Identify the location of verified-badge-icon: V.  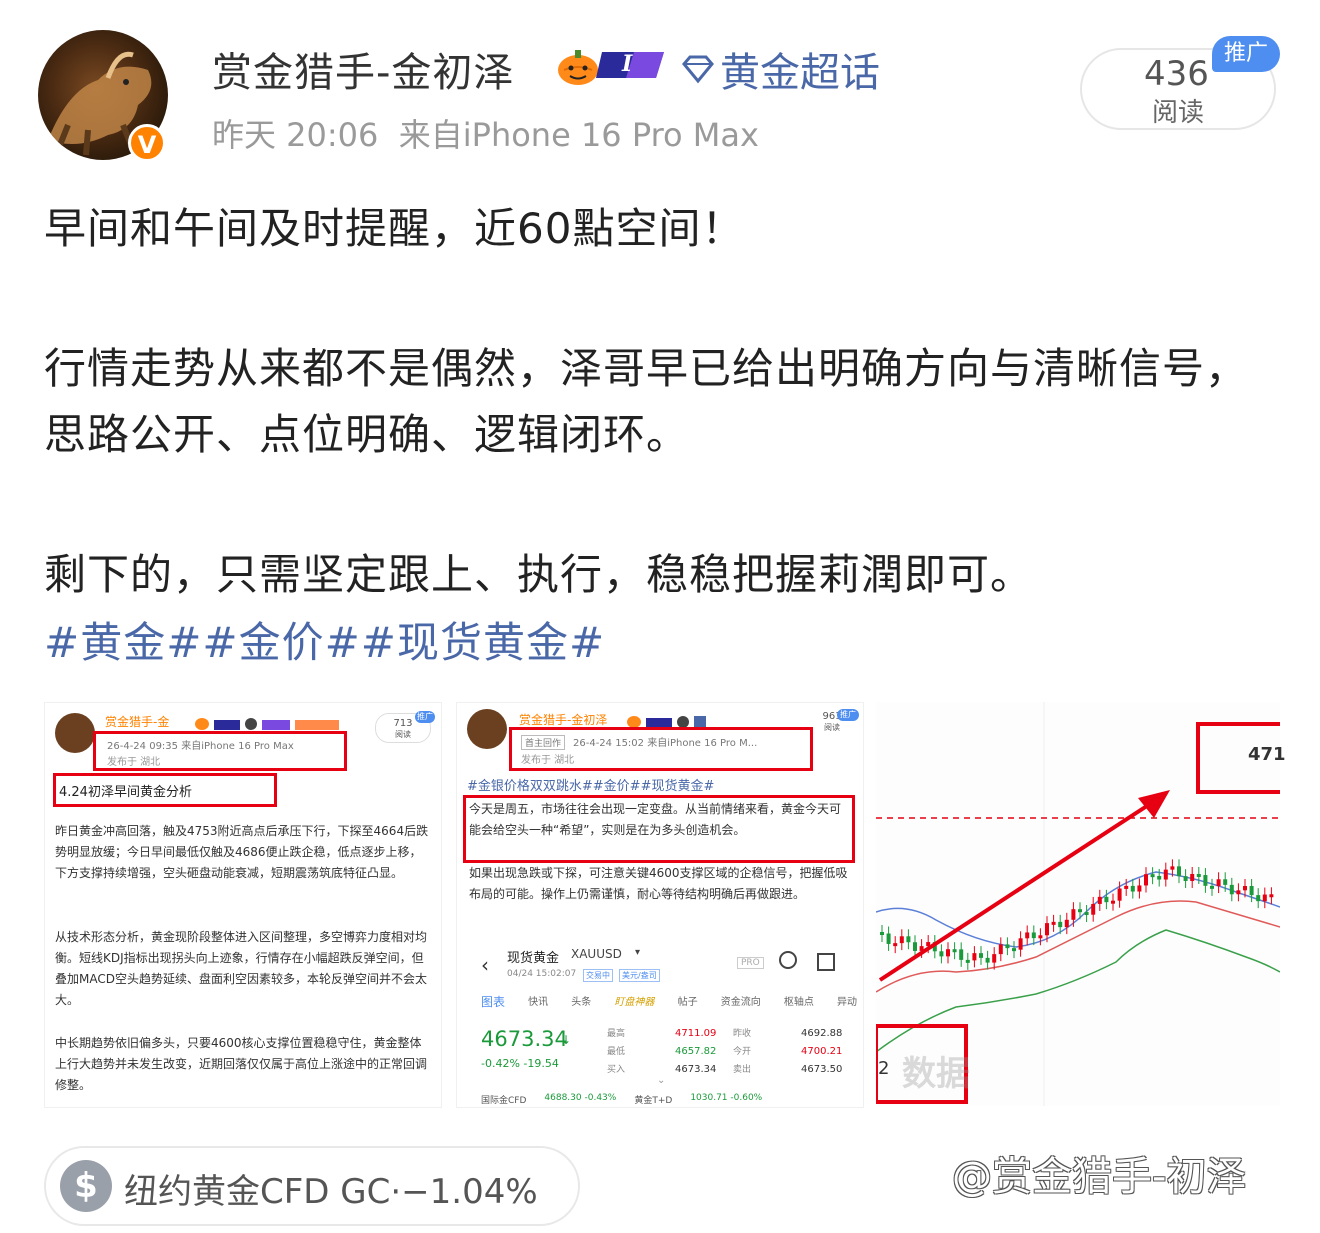
(147, 143).